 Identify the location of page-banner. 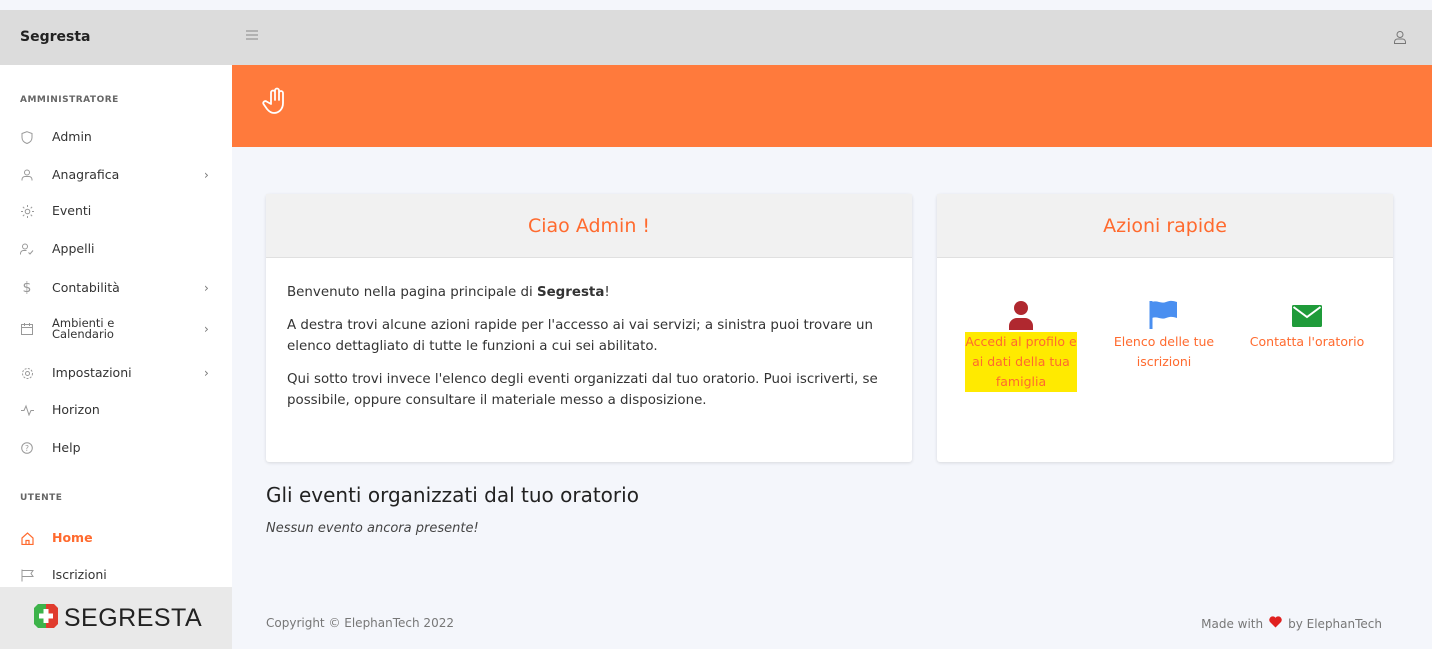
(832, 106).